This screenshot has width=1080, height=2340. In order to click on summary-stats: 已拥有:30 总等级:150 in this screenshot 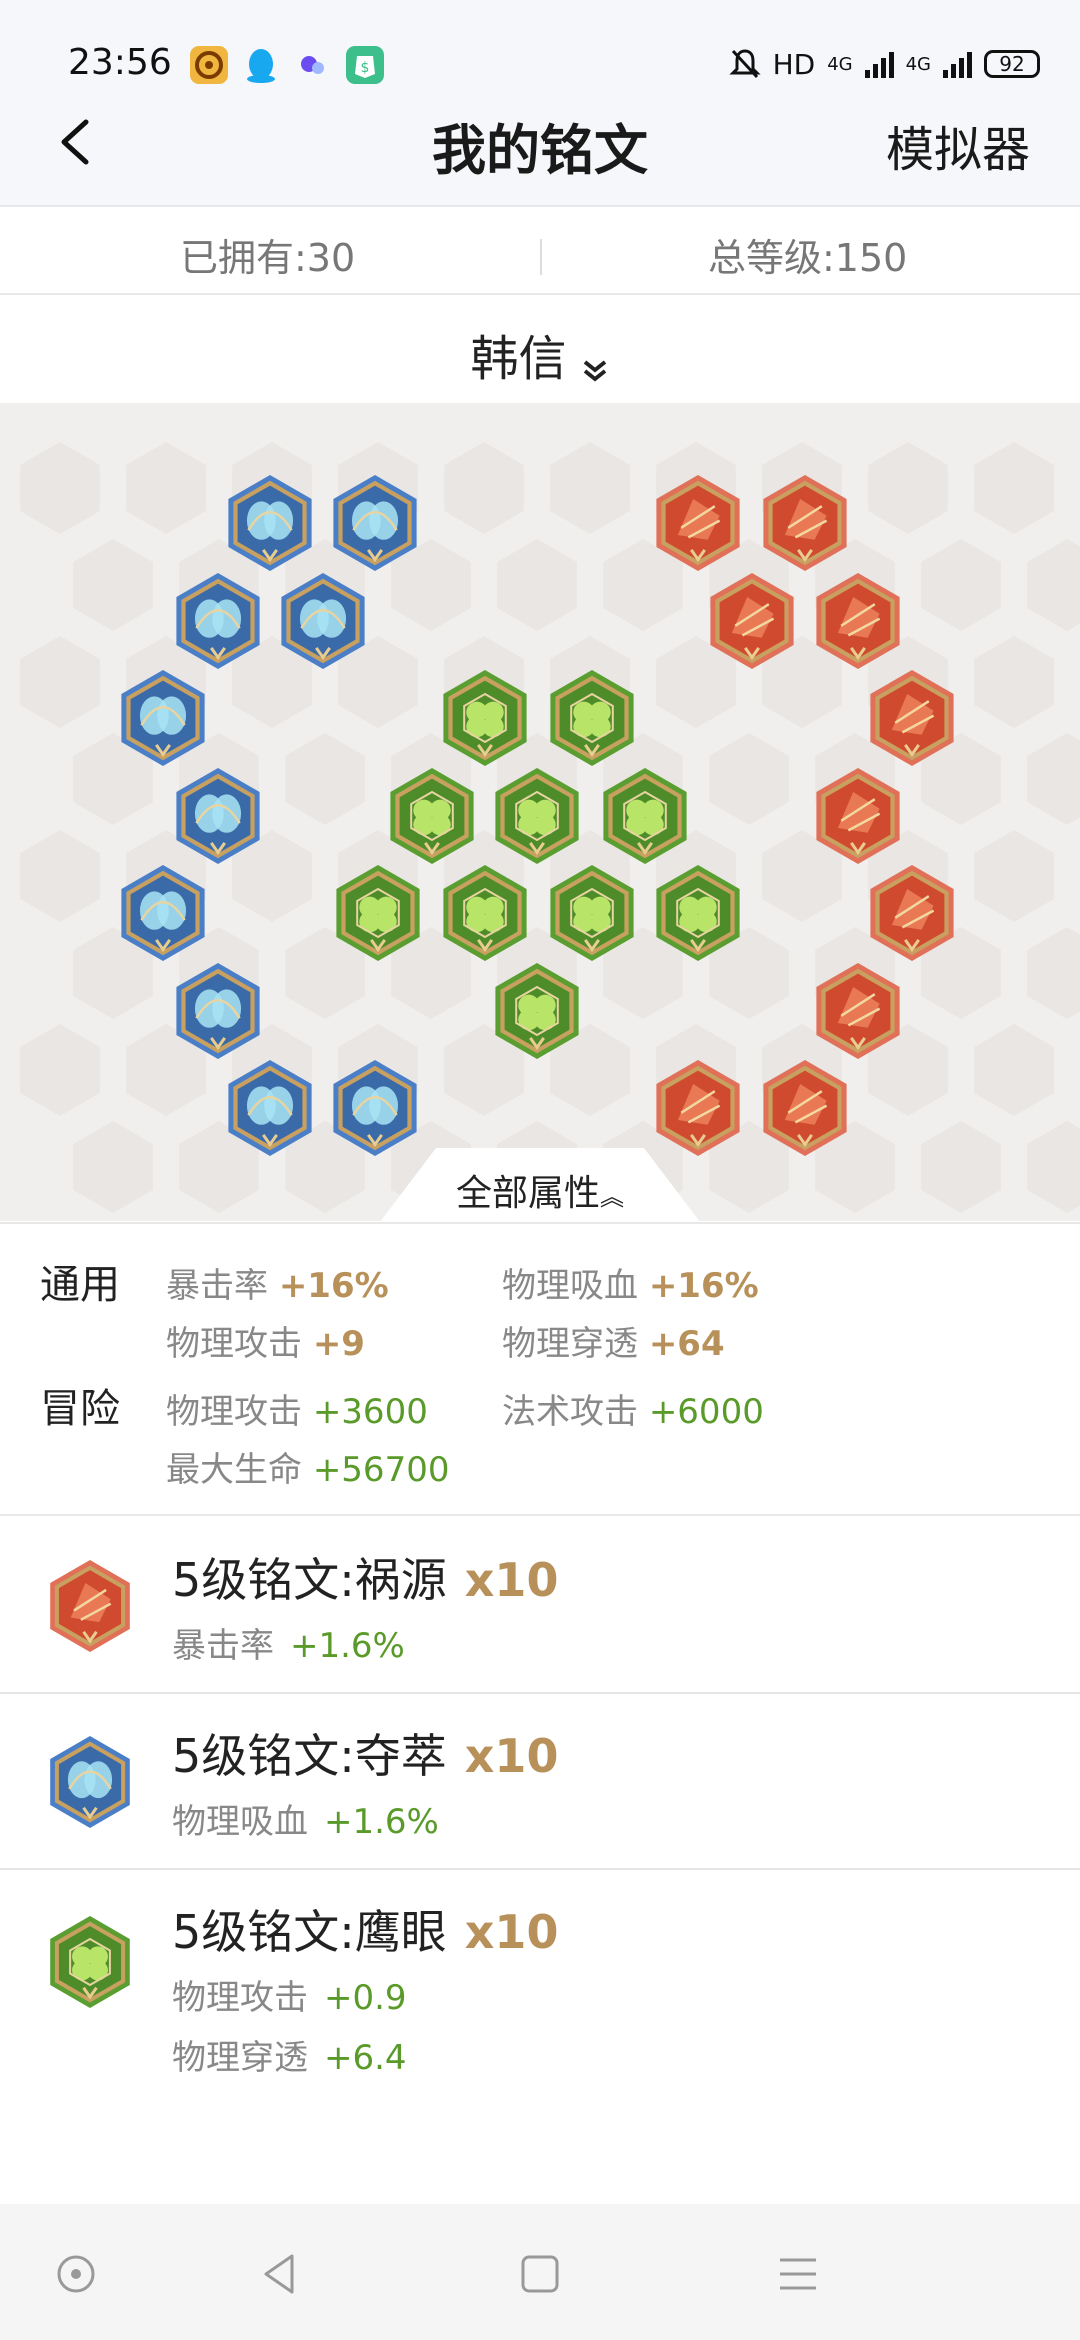, I will do `click(540, 252)`.